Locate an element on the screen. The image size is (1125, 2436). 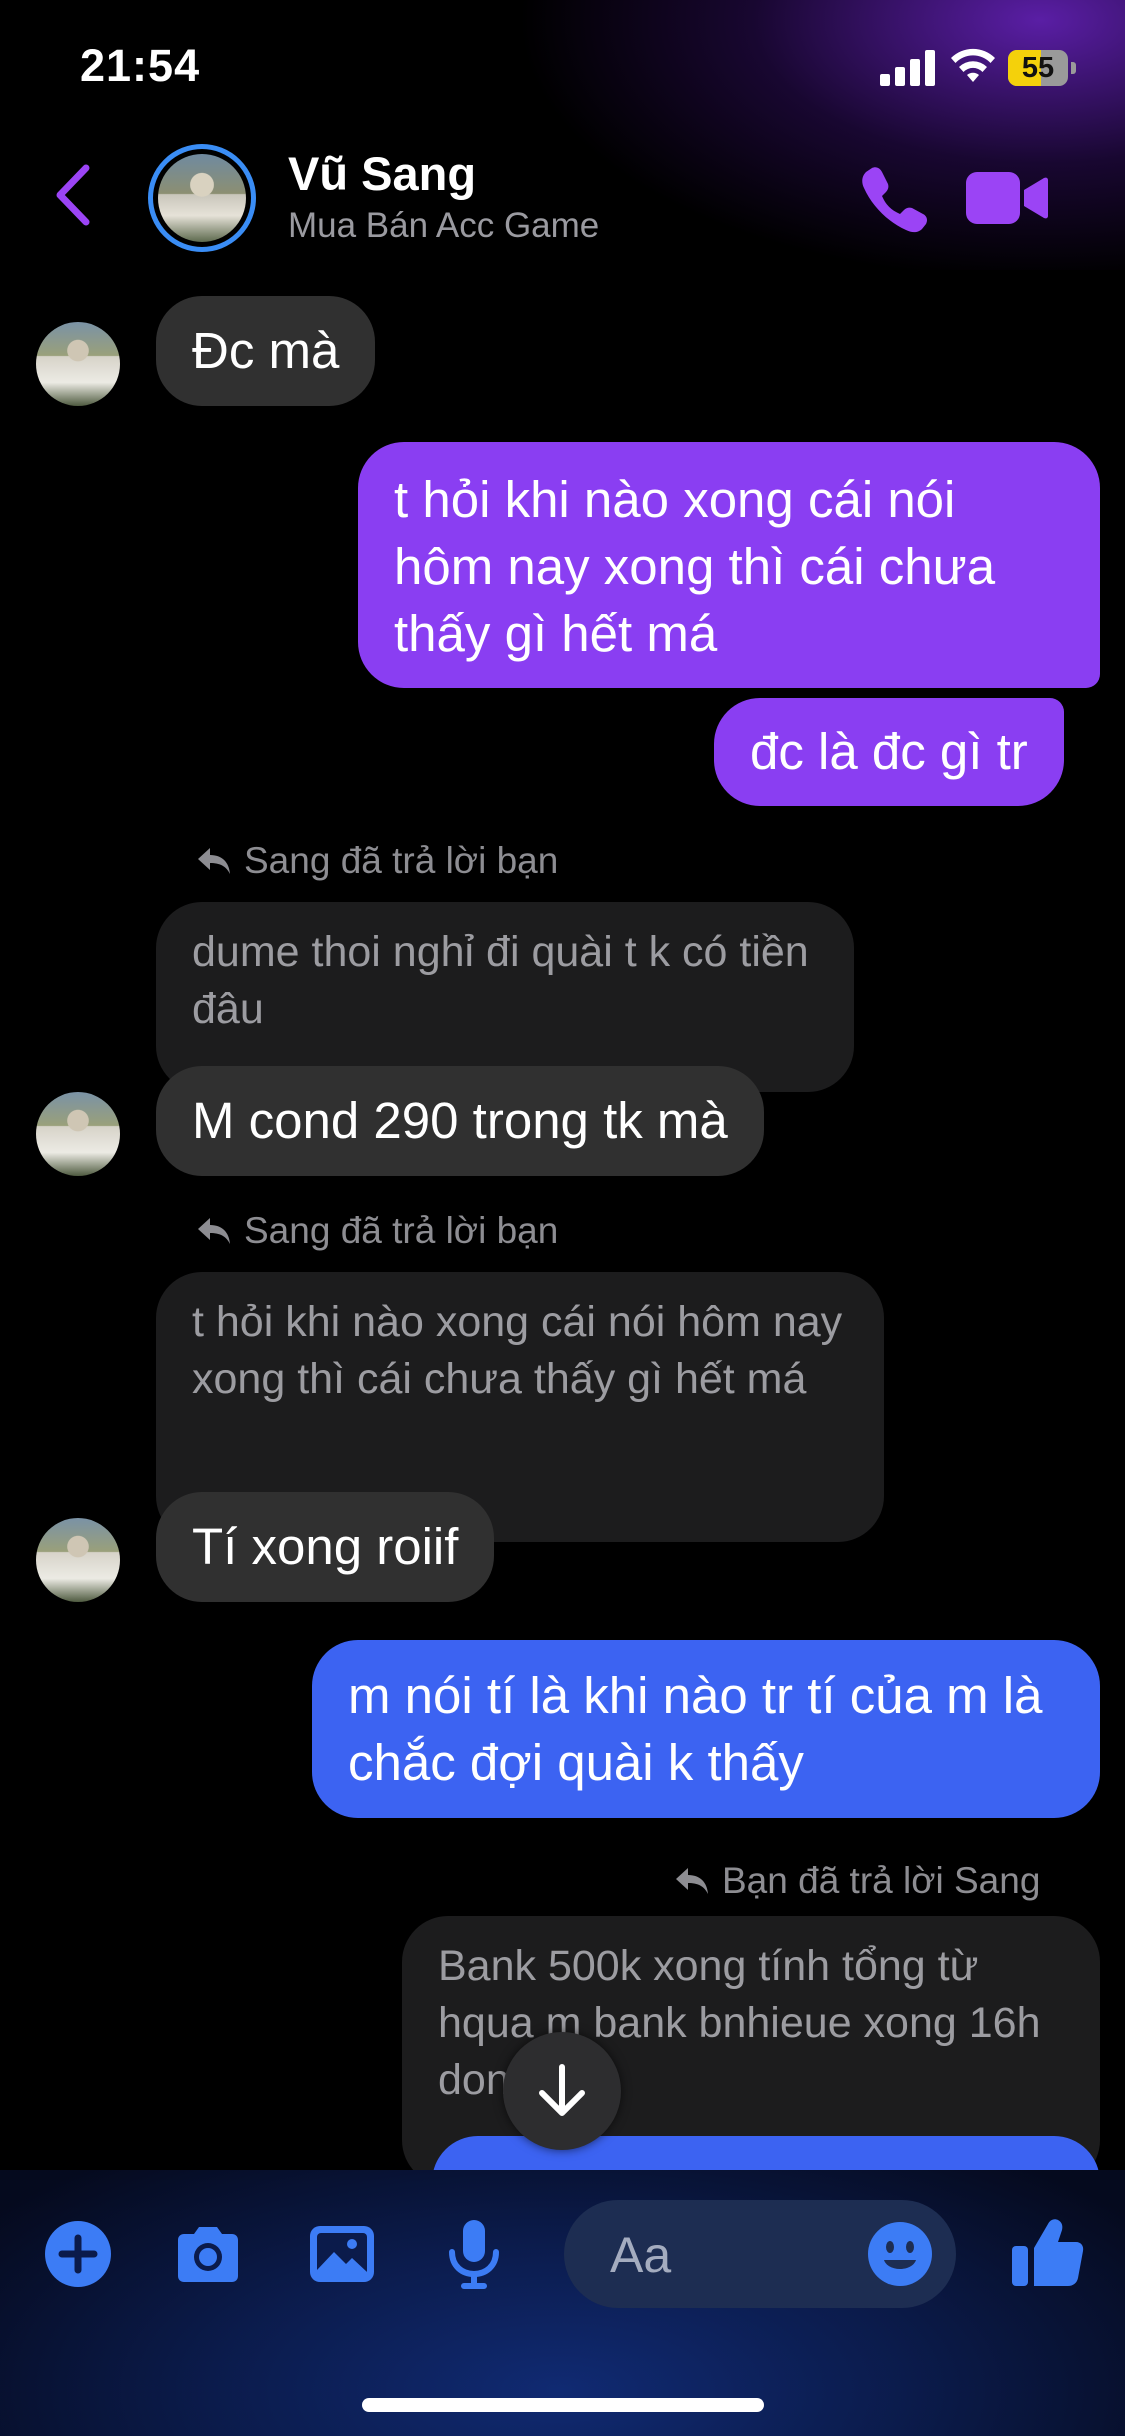
contact-subtitle: Mua Bán Acc Game is located at coordinates (444, 225).